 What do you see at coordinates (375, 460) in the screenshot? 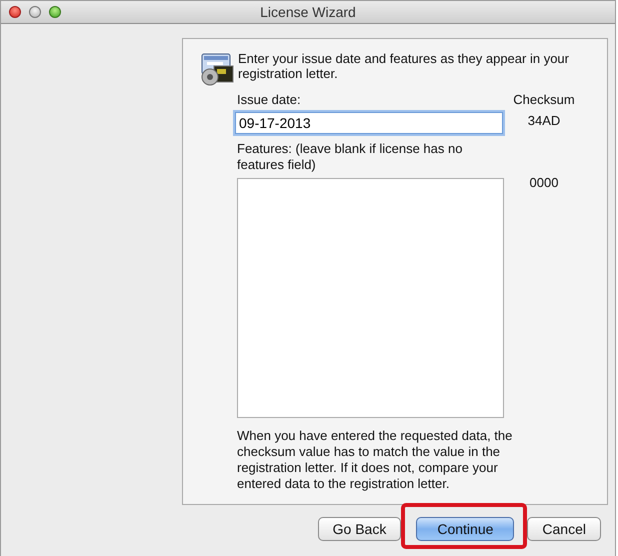
I see `note-text: When you have entered the requested data, the checksum value has to match the value in the registration letter. If it does not, compare your entered data to the registration letter.` at bounding box center [375, 460].